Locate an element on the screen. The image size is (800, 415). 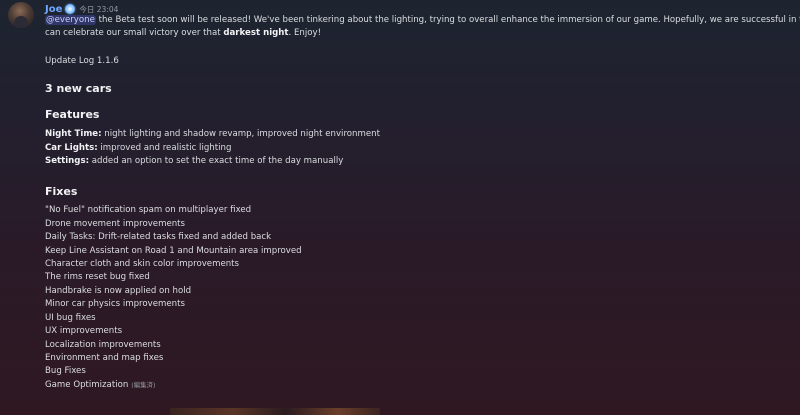
timestamp: 今日 23:04 is located at coordinates (98, 9).